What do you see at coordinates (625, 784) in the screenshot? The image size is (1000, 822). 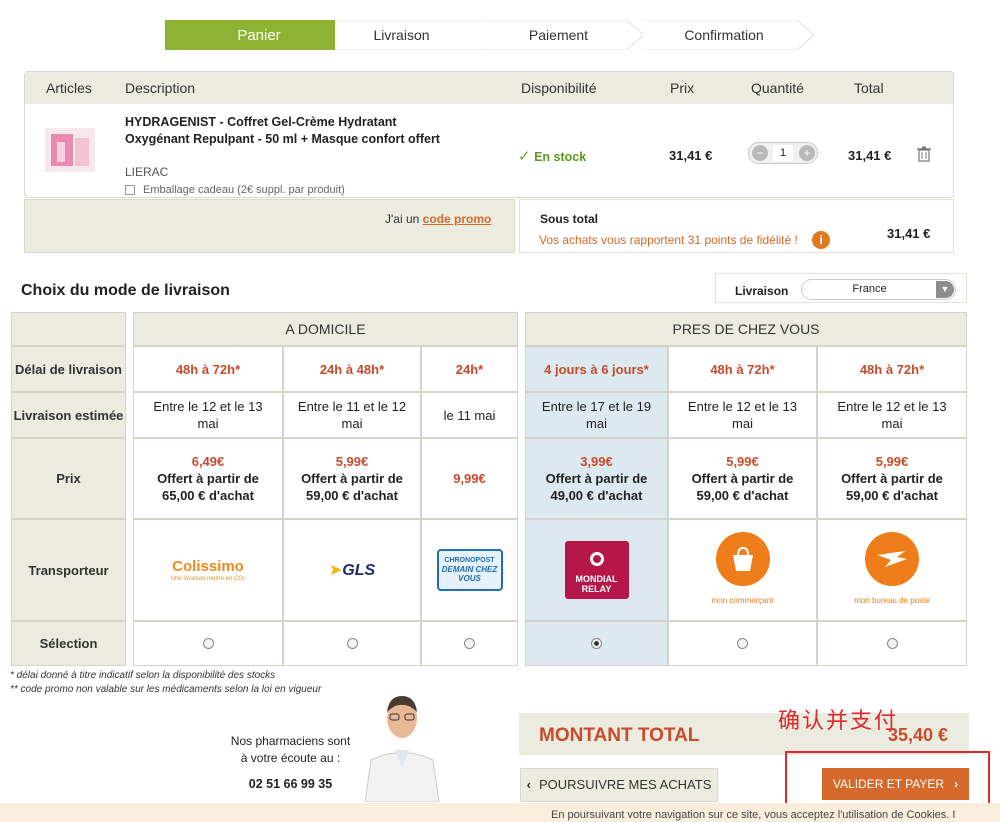 I see `continue-label: POURSUIVRE MES ACHATS` at bounding box center [625, 784].